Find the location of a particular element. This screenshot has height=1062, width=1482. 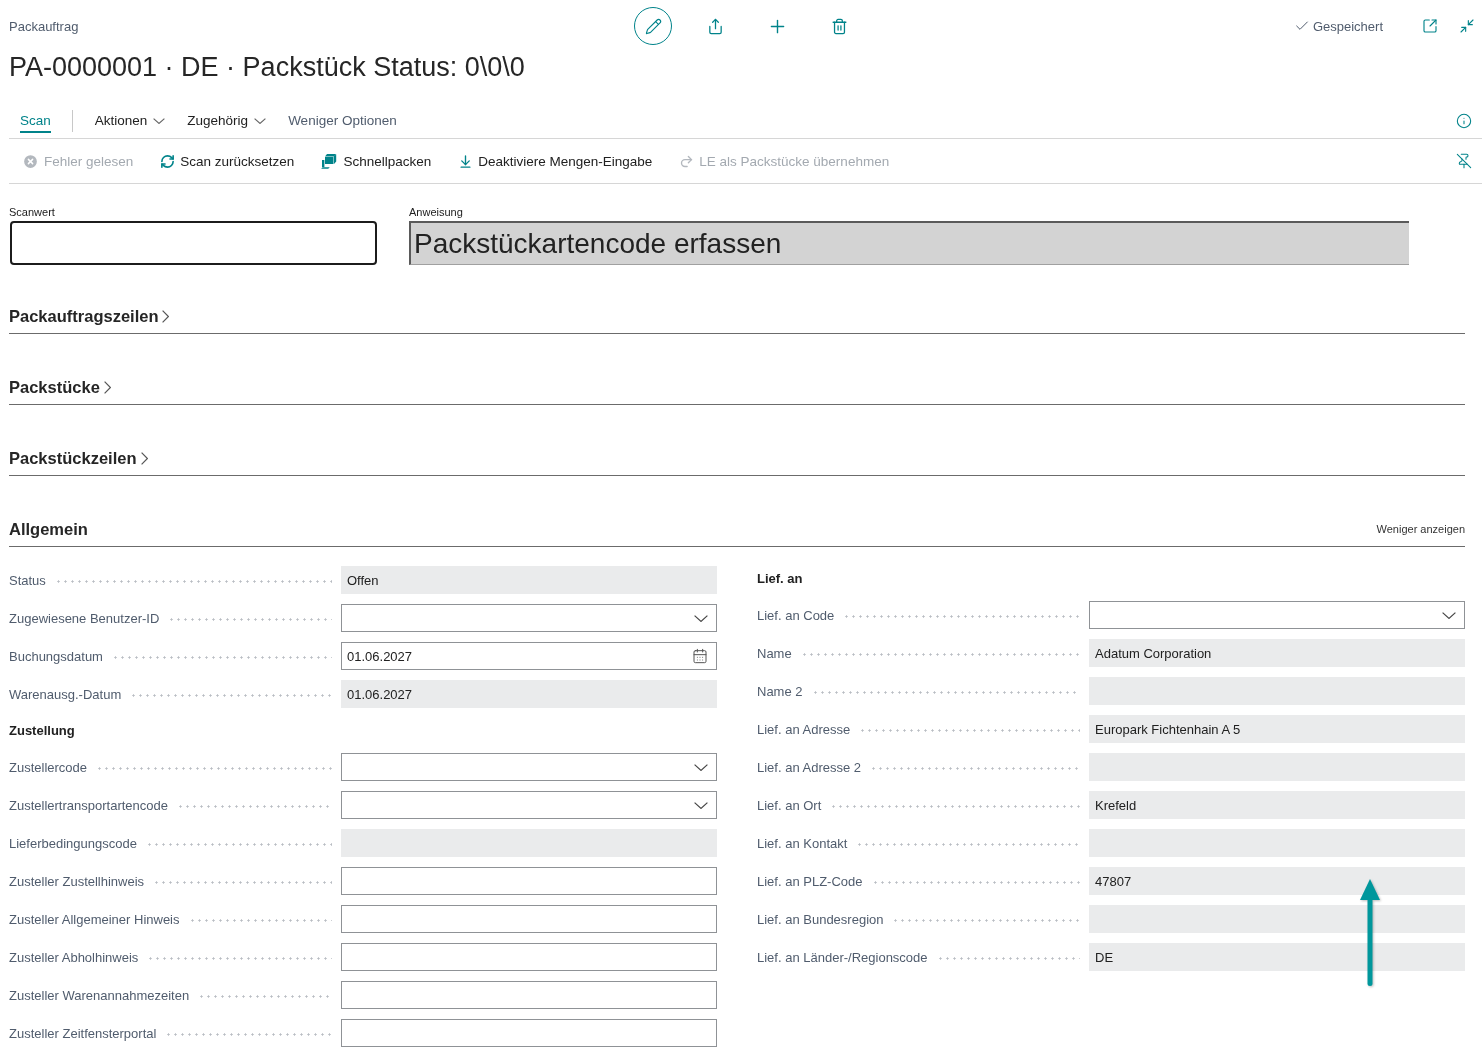

refresh-icon is located at coordinates (168, 161).